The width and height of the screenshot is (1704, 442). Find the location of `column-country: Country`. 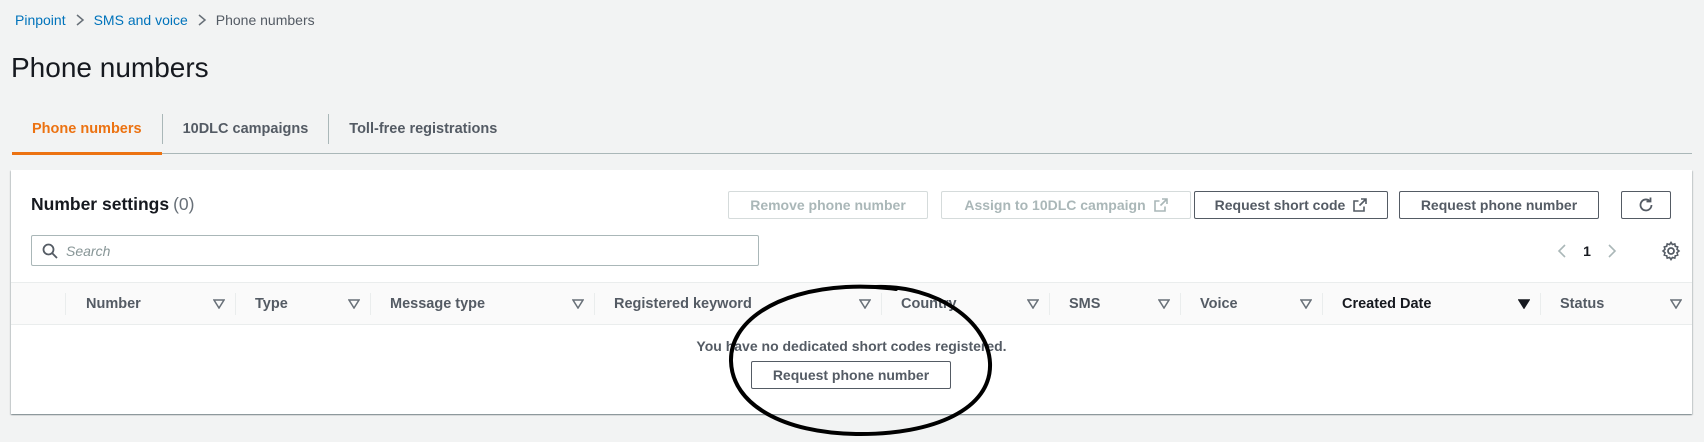

column-country: Country is located at coordinates (965, 304).